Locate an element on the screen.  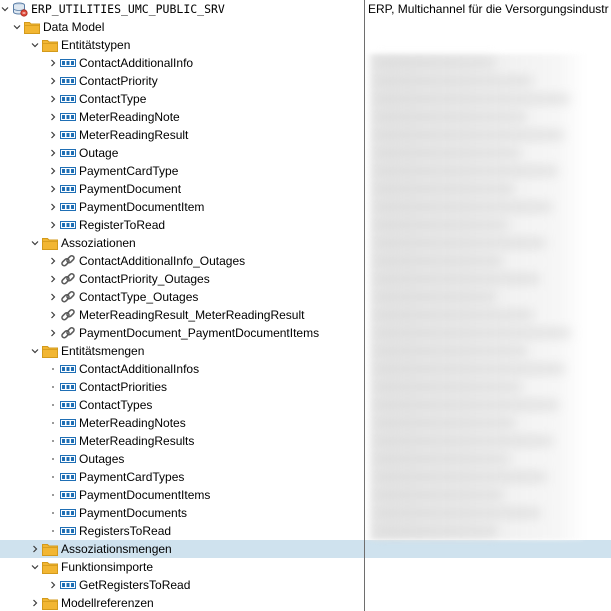
tree-node-label: ERP_UTILITIES_UMC_PUBLIC_SRV is located at coordinates (128, 9).